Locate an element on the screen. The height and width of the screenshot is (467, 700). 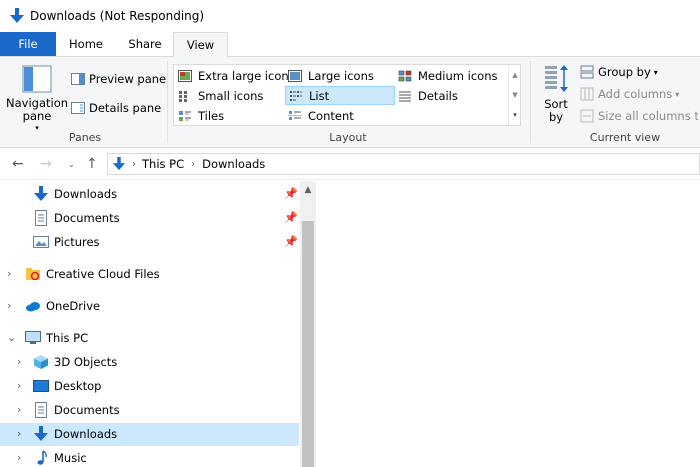
sort-by-button: Sort by is located at coordinates (556, 94).